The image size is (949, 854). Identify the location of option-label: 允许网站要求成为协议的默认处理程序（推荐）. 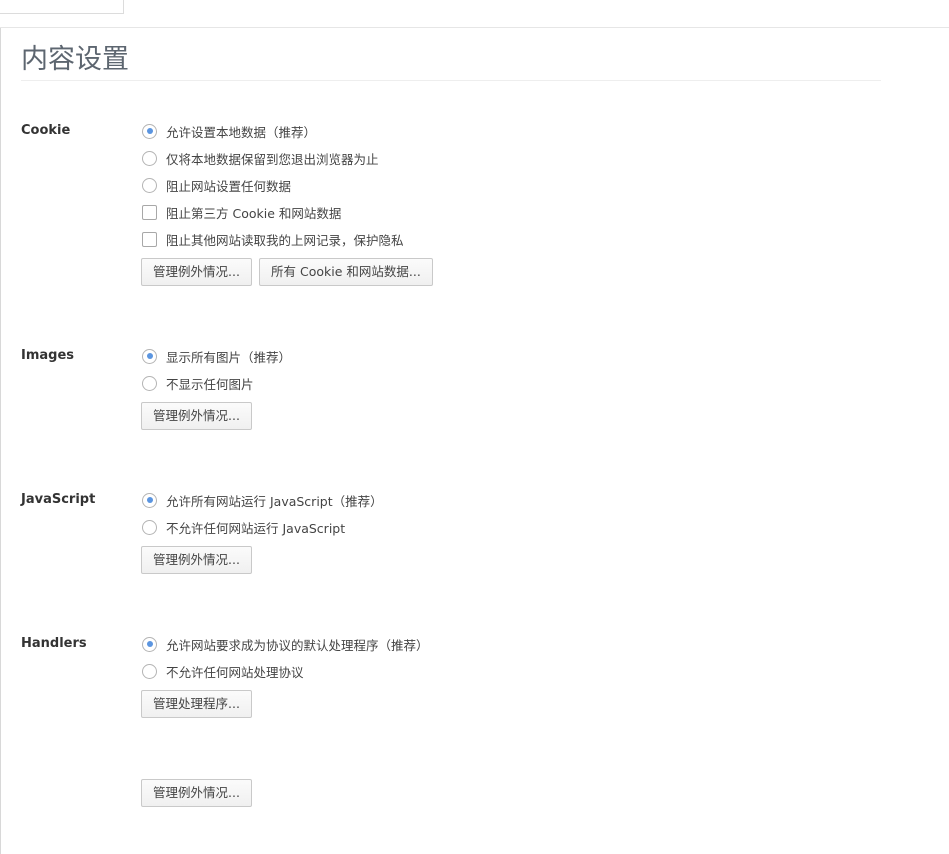
(297, 645).